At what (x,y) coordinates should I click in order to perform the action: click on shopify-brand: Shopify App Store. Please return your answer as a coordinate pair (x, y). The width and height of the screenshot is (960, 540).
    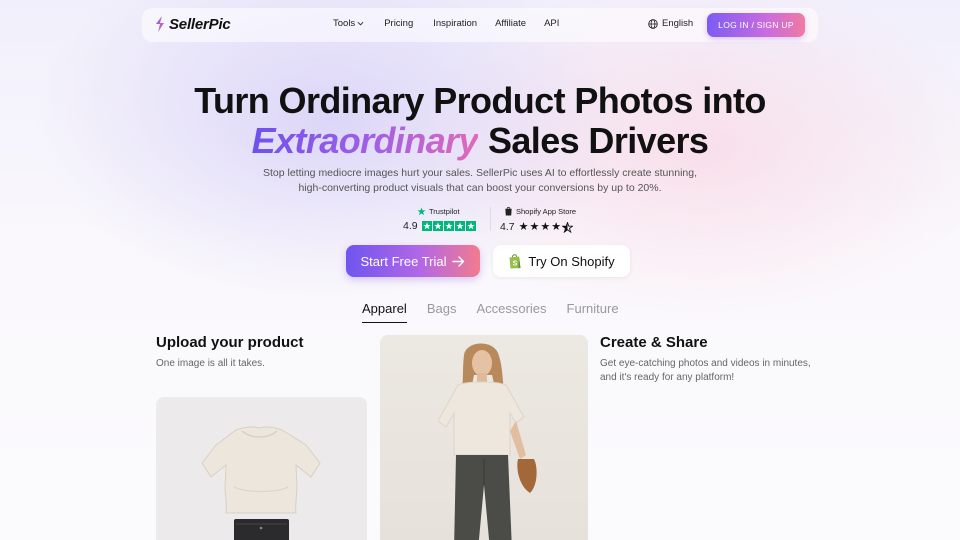
    Looking at the image, I should click on (540, 211).